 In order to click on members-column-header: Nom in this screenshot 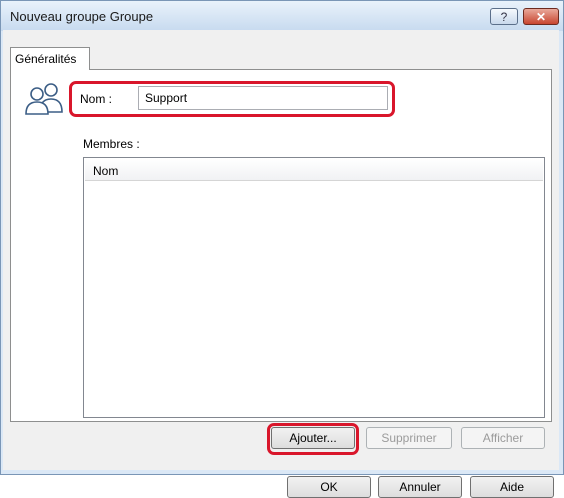, I will do `click(314, 170)`.